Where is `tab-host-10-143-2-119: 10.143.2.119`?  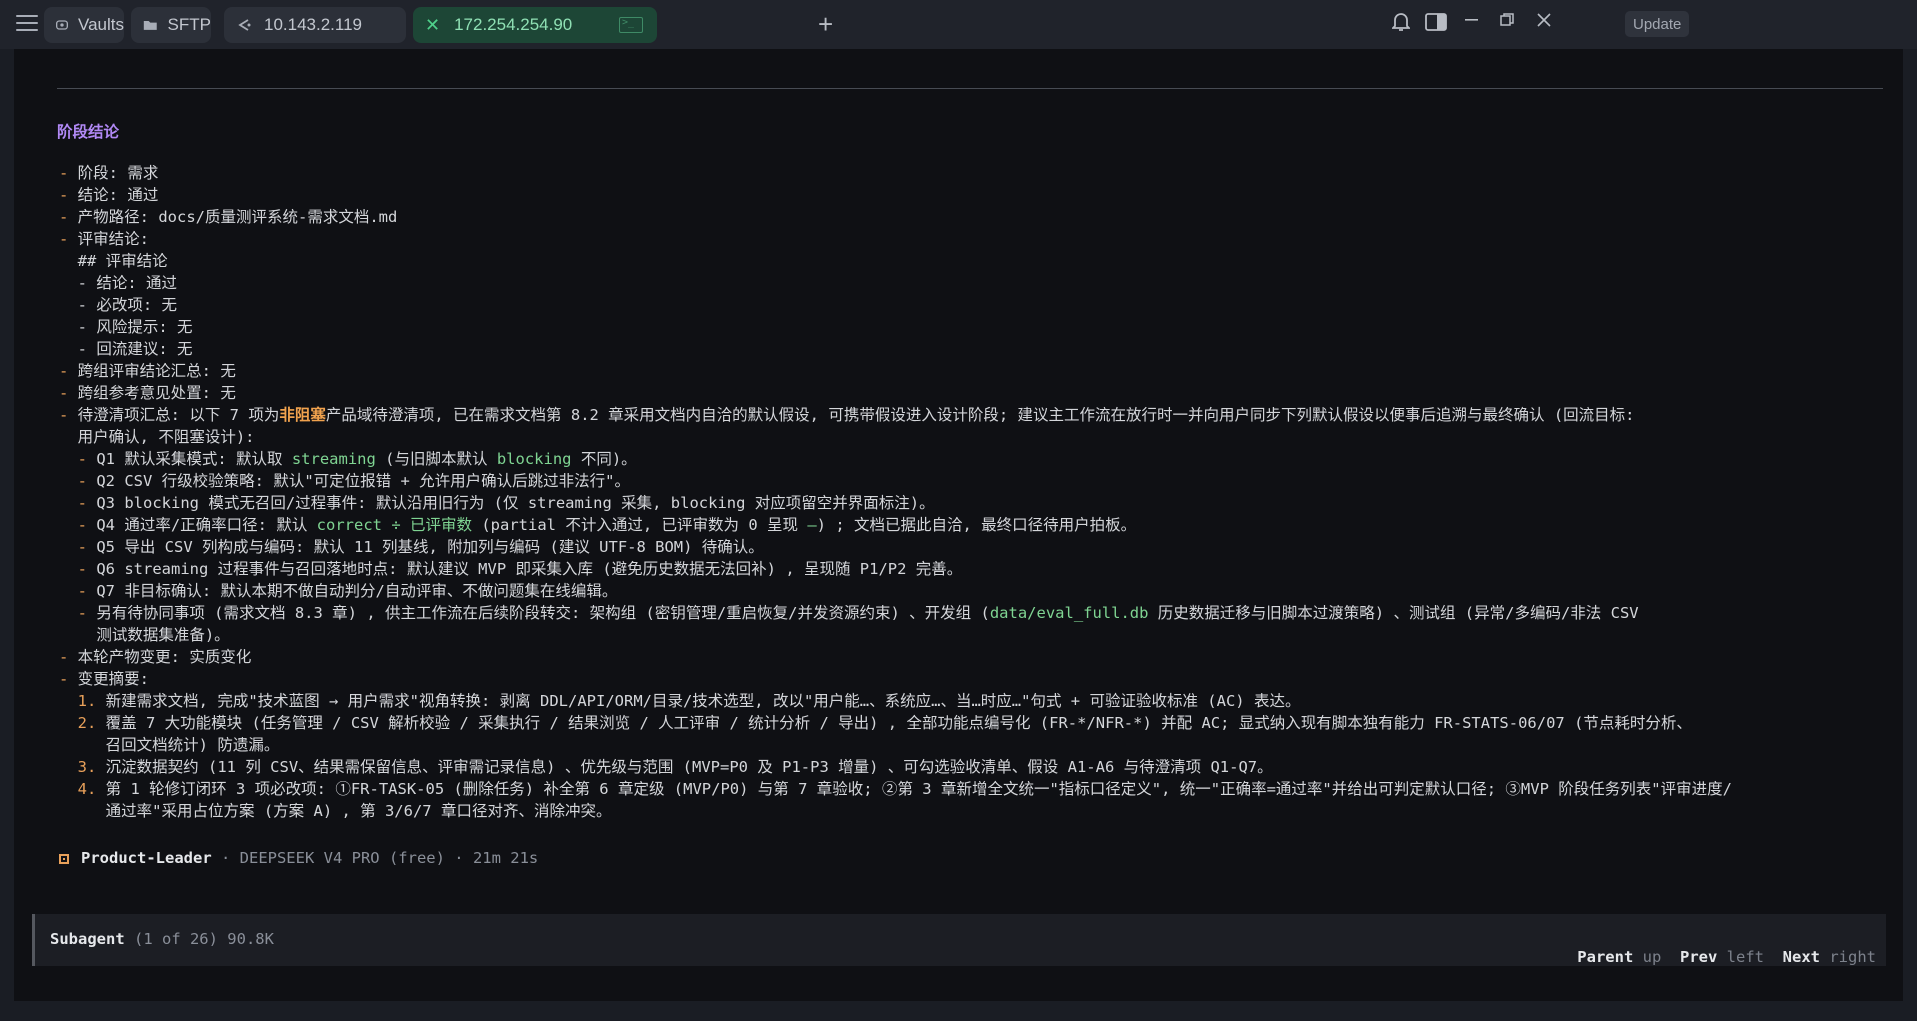 tab-host-10-143-2-119: 10.143.2.119 is located at coordinates (315, 25).